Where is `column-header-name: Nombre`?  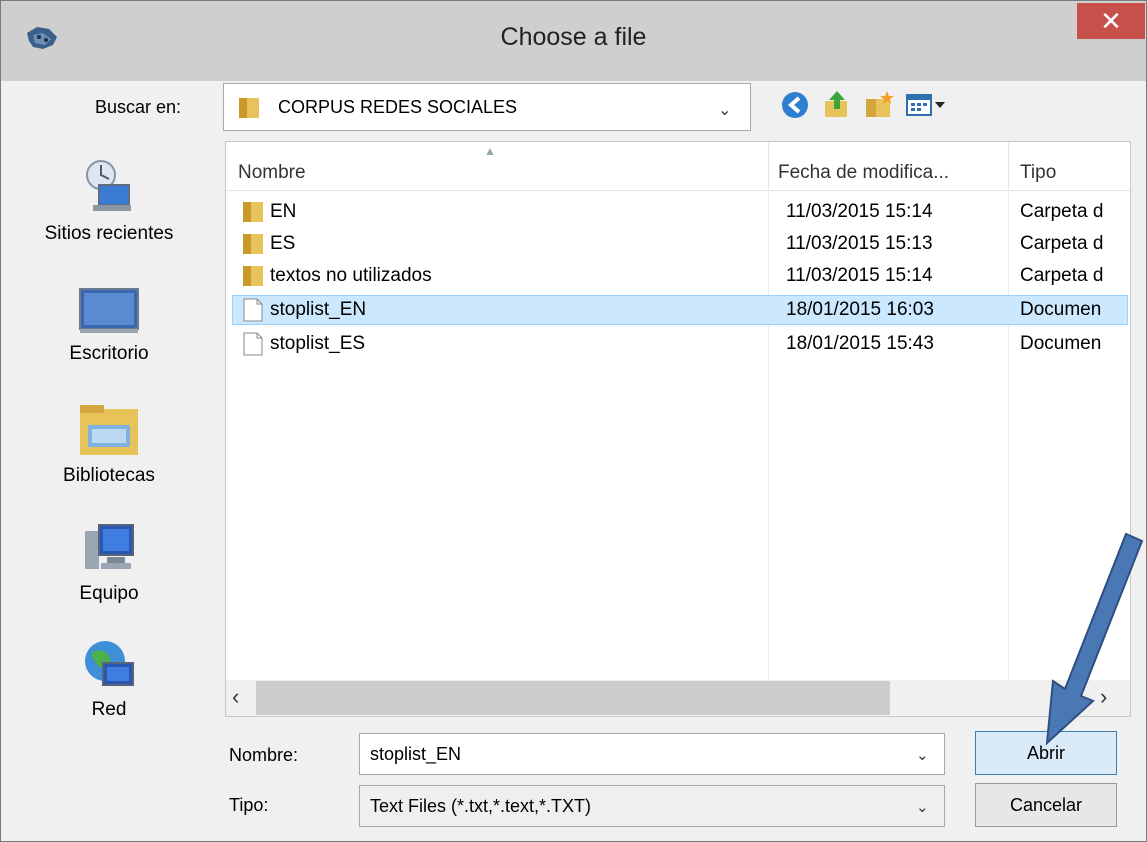 column-header-name: Nombre is located at coordinates (272, 173).